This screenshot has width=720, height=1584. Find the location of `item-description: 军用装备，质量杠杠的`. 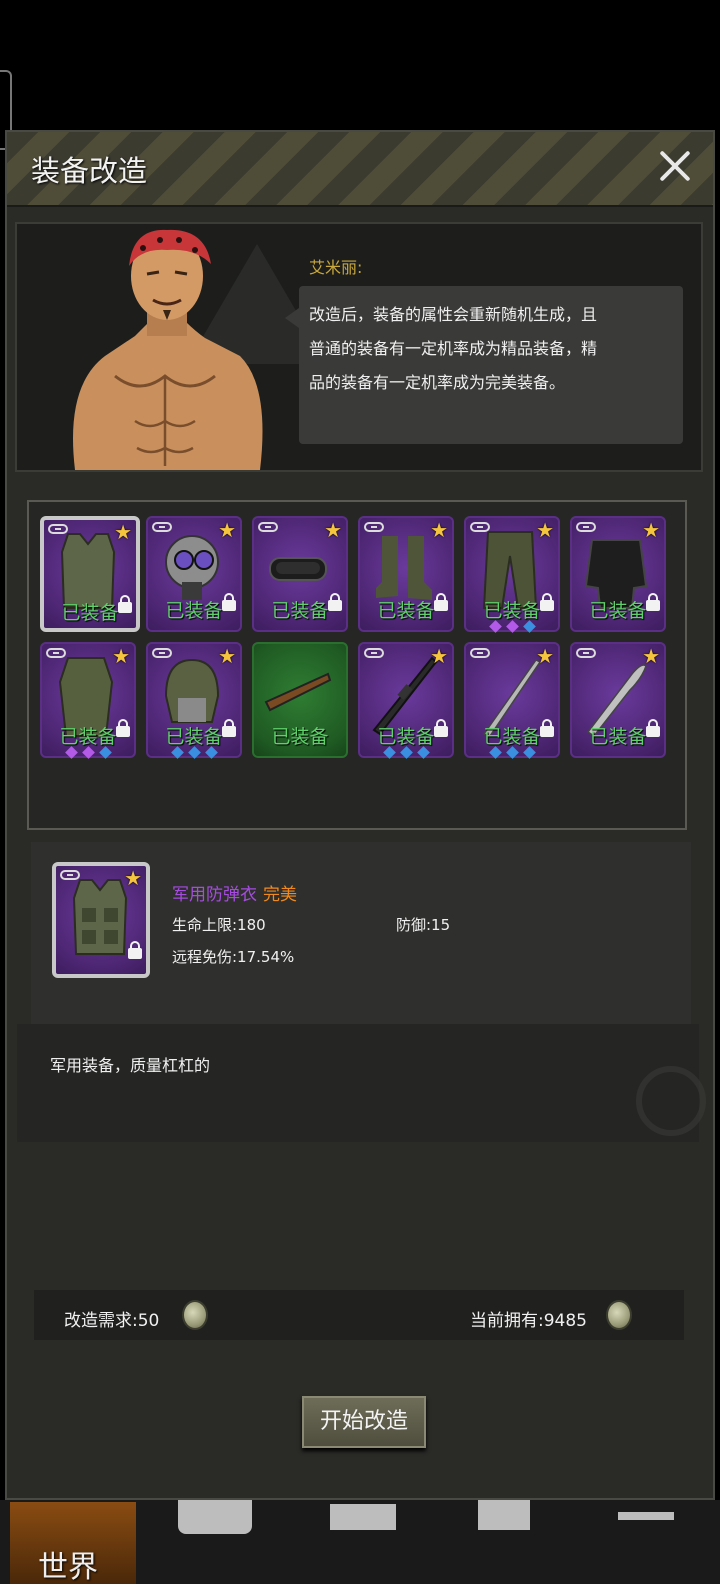

item-description: 军用装备，质量杠杠的 is located at coordinates (130, 1065).